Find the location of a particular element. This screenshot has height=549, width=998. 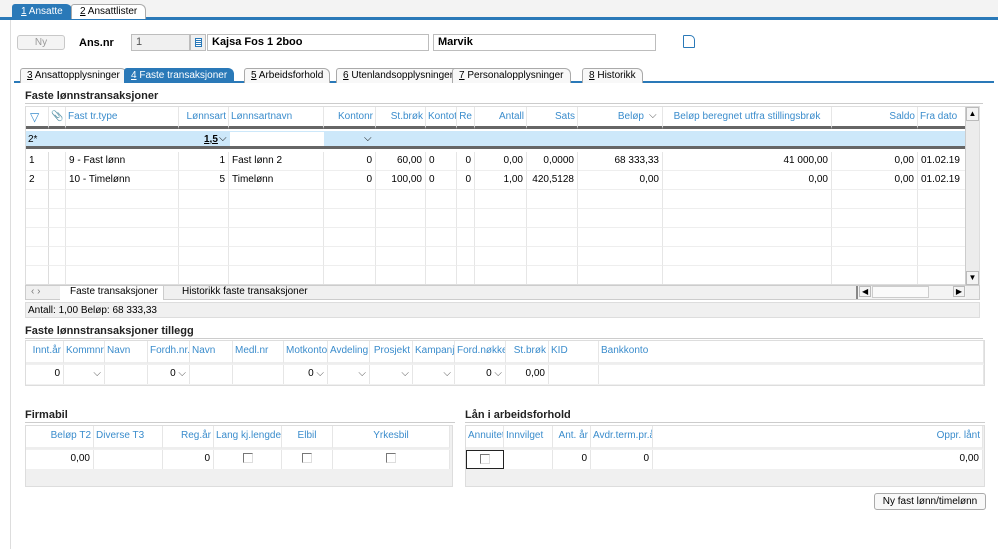

table-cell: Fast lønn 2 is located at coordinates (276, 161).